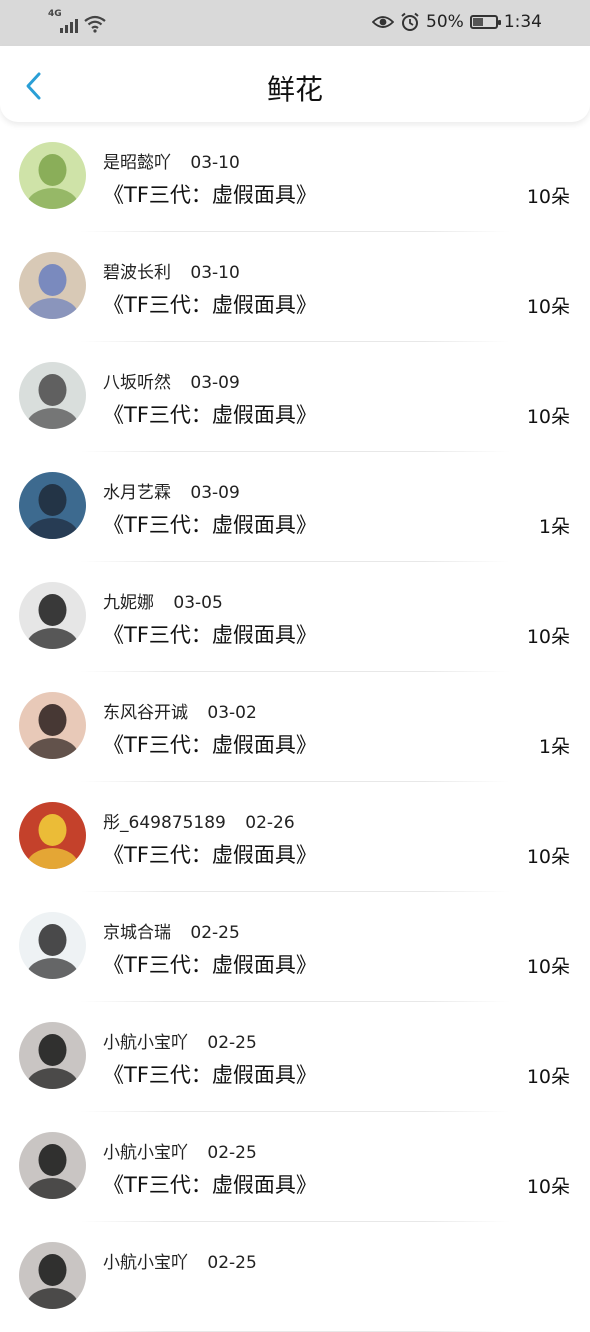  Describe the element at coordinates (295, 397) in the screenshot. I see `list-item: 八坂听然 03-09 《TF三代：虚假面具》 10朵` at that location.